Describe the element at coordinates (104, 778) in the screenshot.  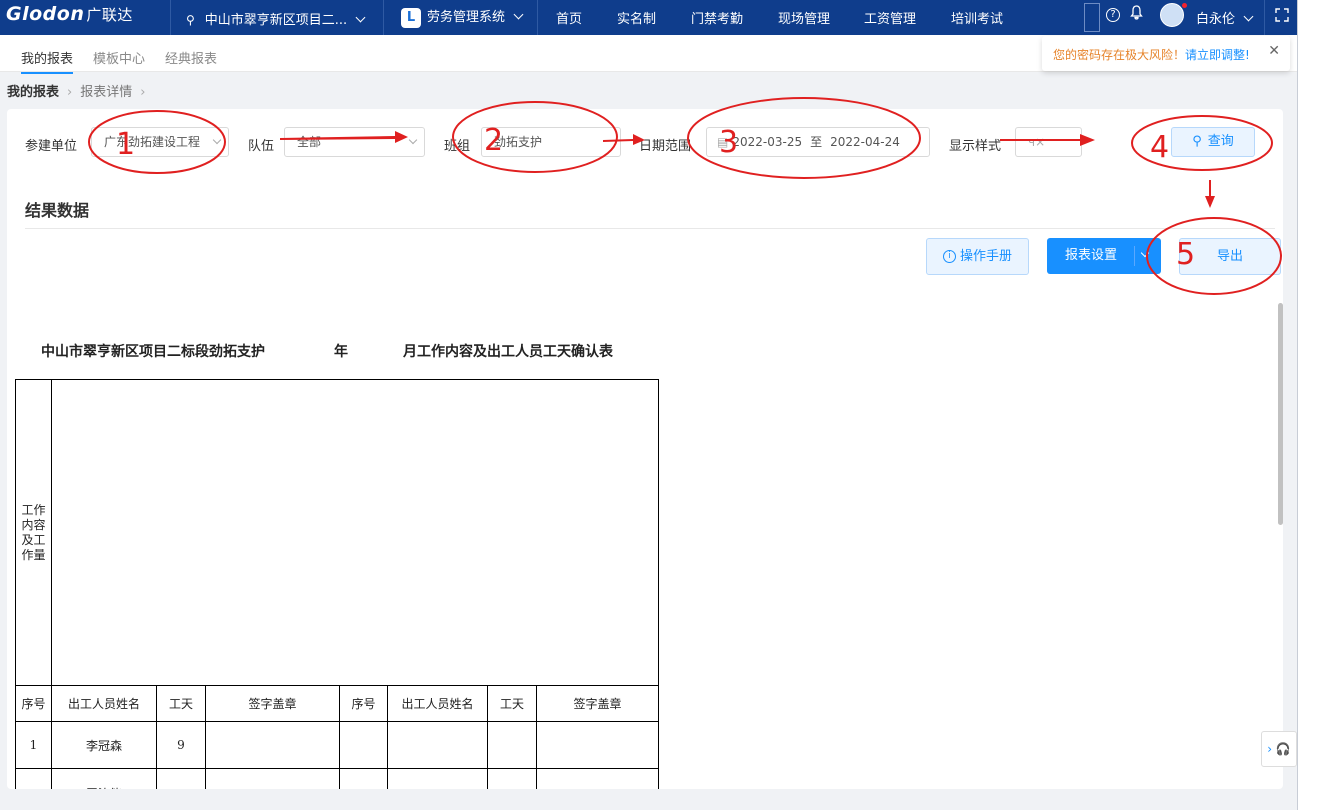
I see `row-name: 罗汝能` at that location.